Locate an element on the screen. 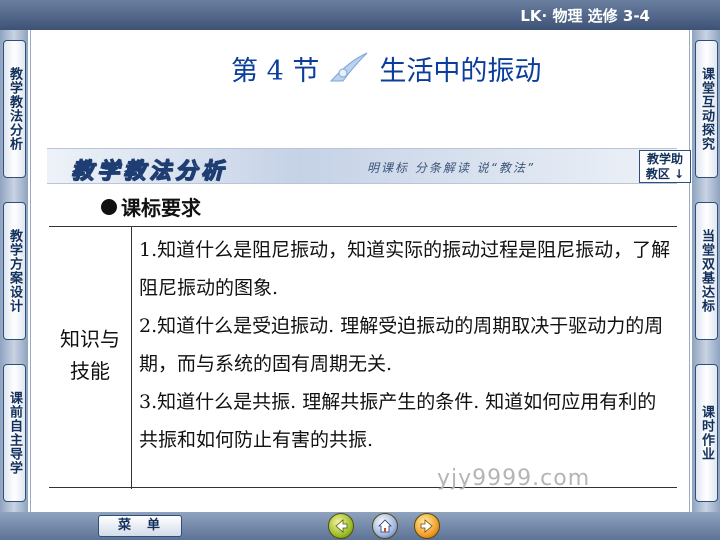  tab-teaching-plan: 教学方案设计 is located at coordinates (14, 271).